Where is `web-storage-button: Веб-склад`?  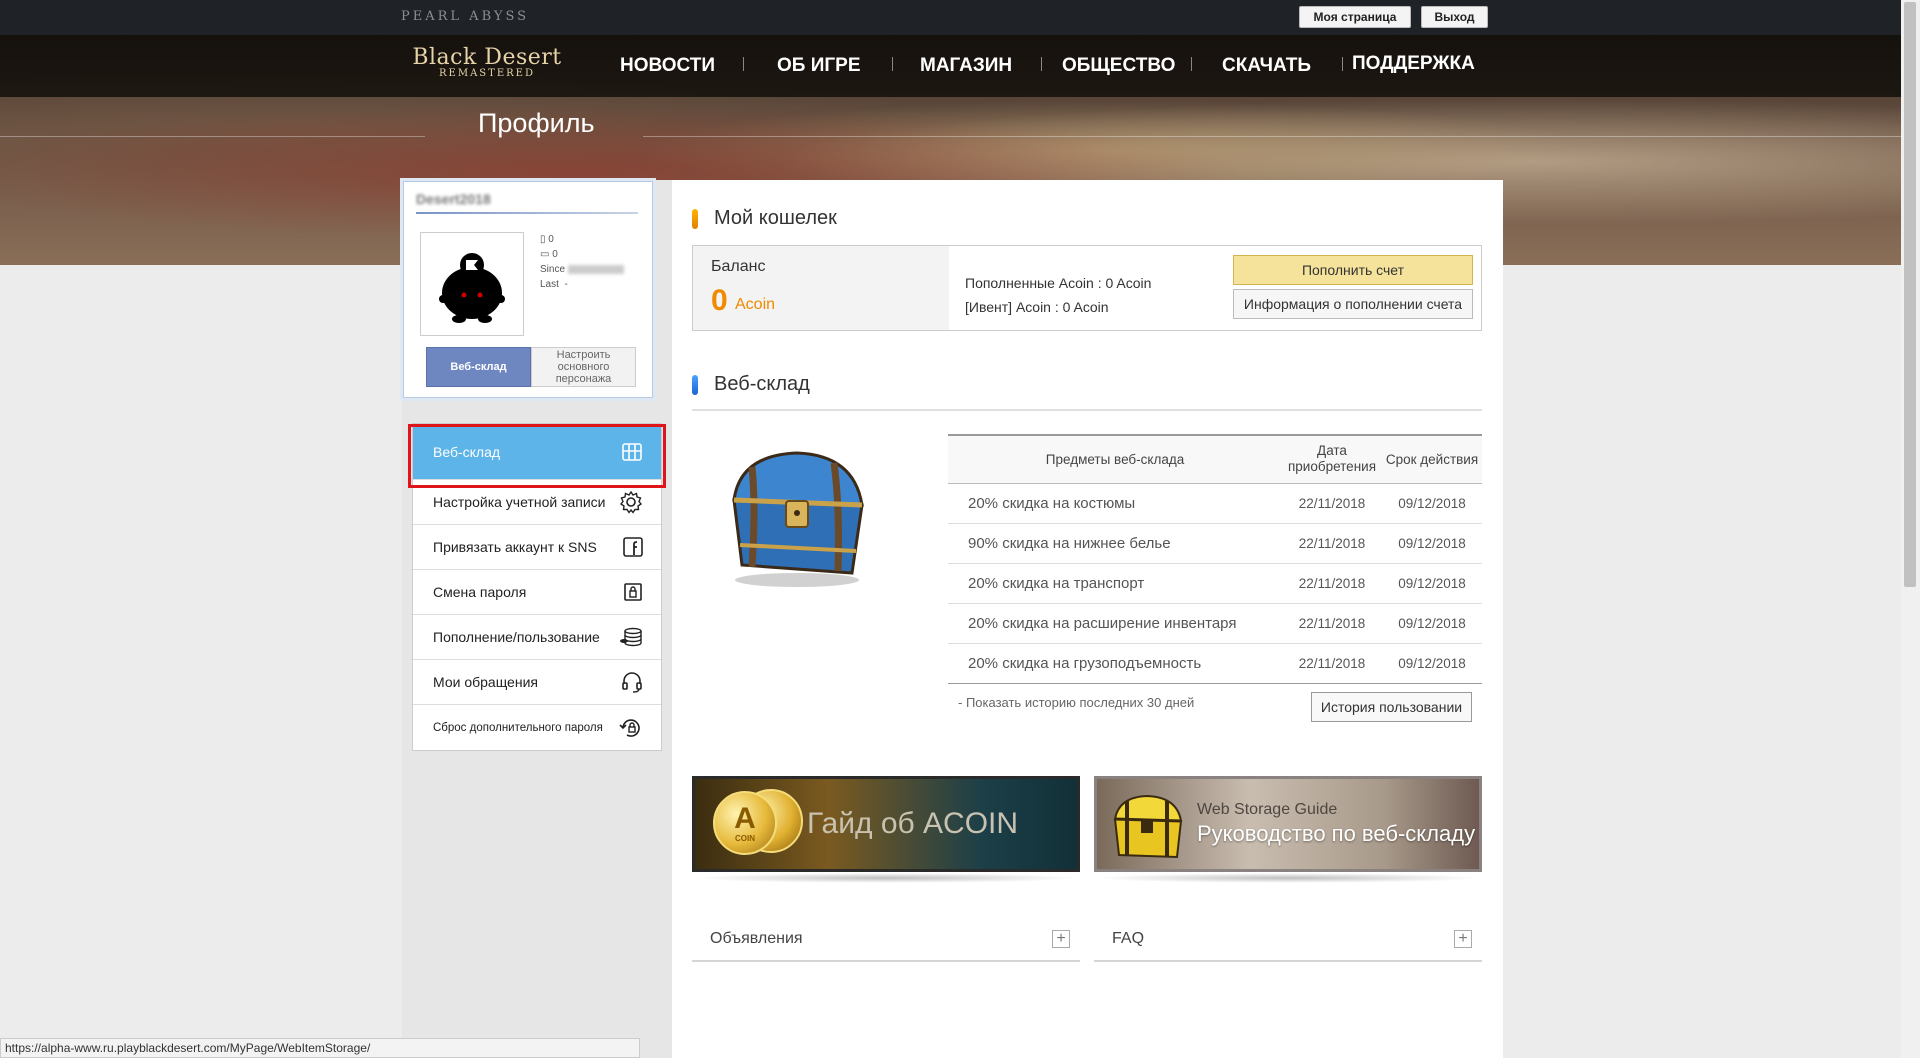 web-storage-button: Веб-склад is located at coordinates (478, 367).